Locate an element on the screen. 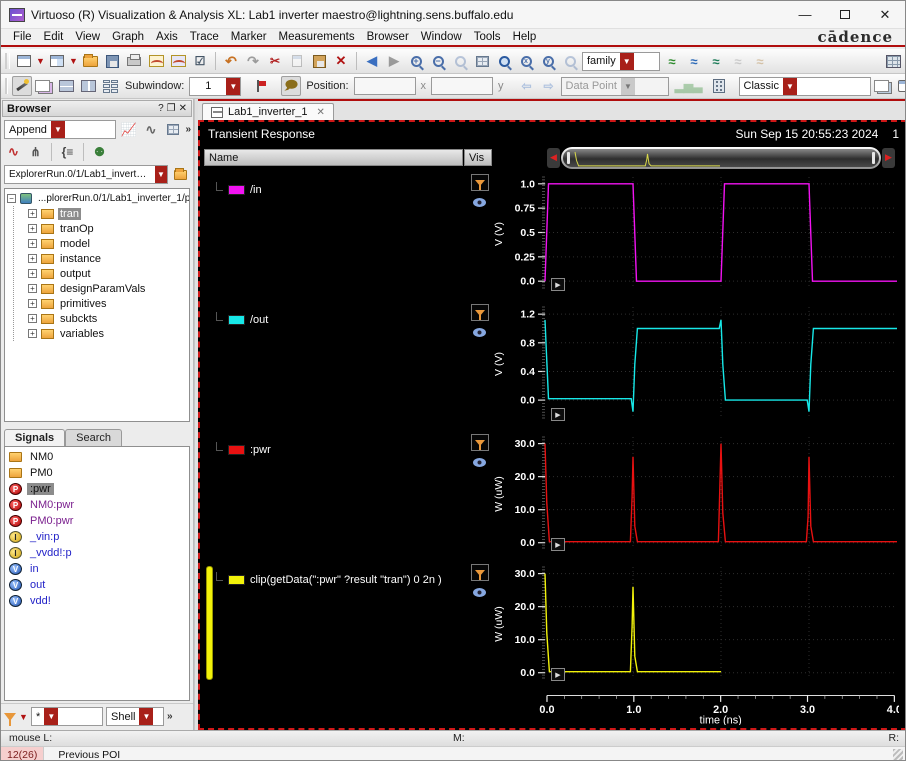 The image size is (906, 761). split-trace-icon: ⋔ is located at coordinates (35, 152).